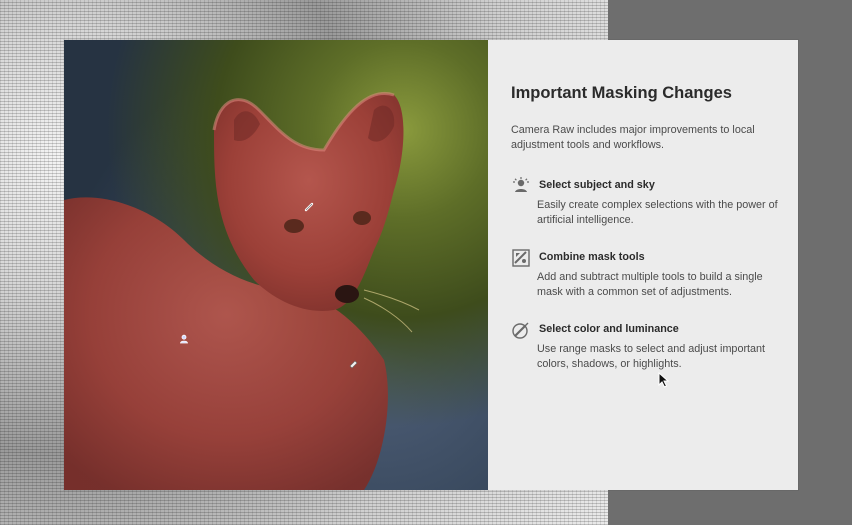  Describe the element at coordinates (354, 364) in the screenshot. I see `color-range-pin-icon` at that location.